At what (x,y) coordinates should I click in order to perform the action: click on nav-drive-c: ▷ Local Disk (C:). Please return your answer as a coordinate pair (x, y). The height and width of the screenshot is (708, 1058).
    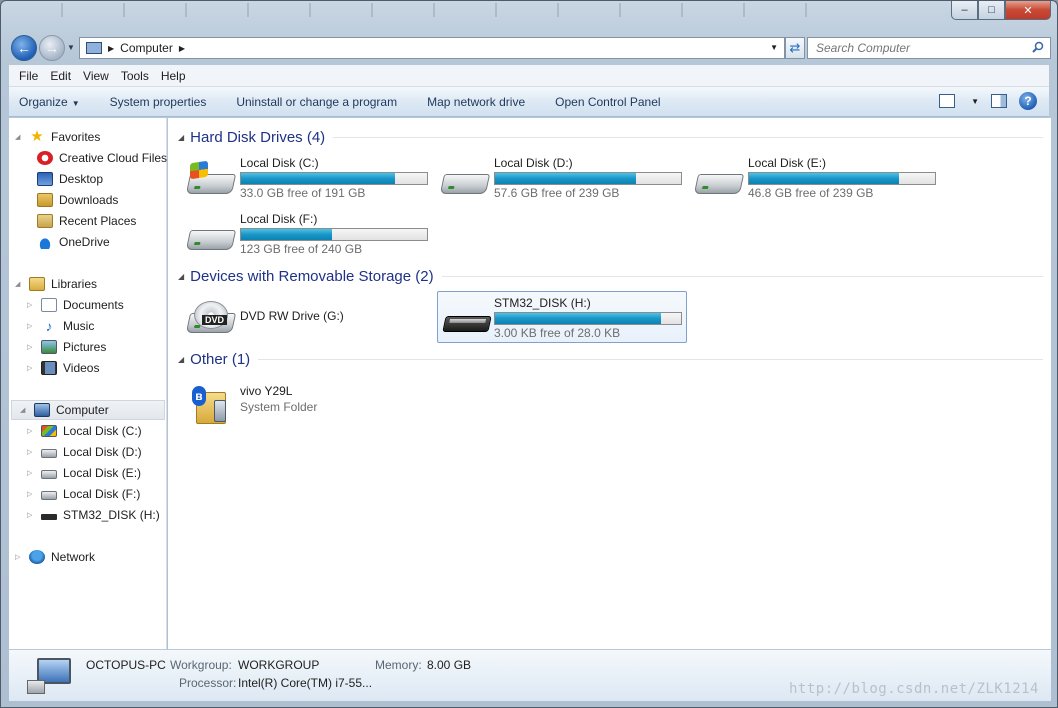
    Looking at the image, I should click on (84, 431).